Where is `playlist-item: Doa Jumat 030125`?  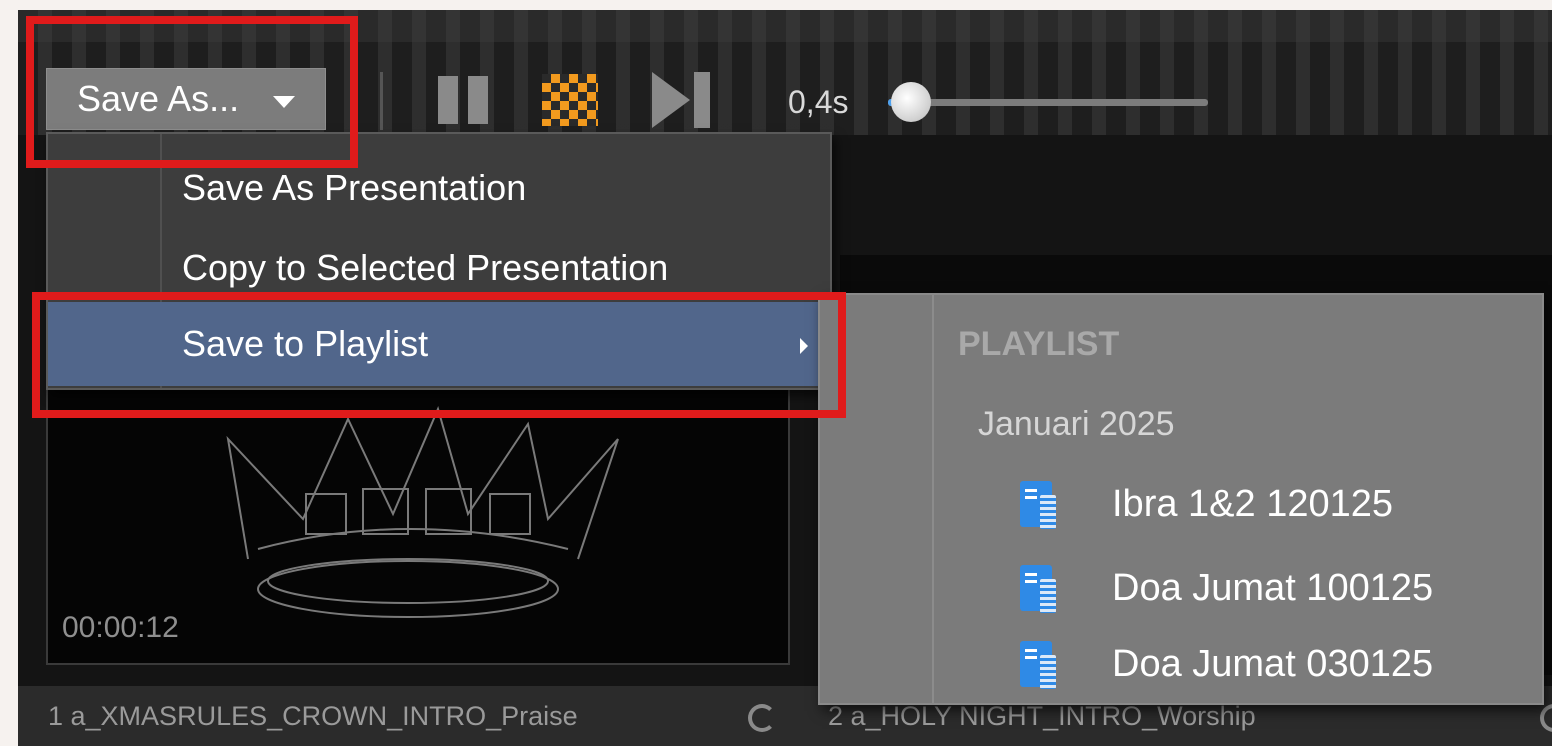 playlist-item: Doa Jumat 030125 is located at coordinates (1280, 670).